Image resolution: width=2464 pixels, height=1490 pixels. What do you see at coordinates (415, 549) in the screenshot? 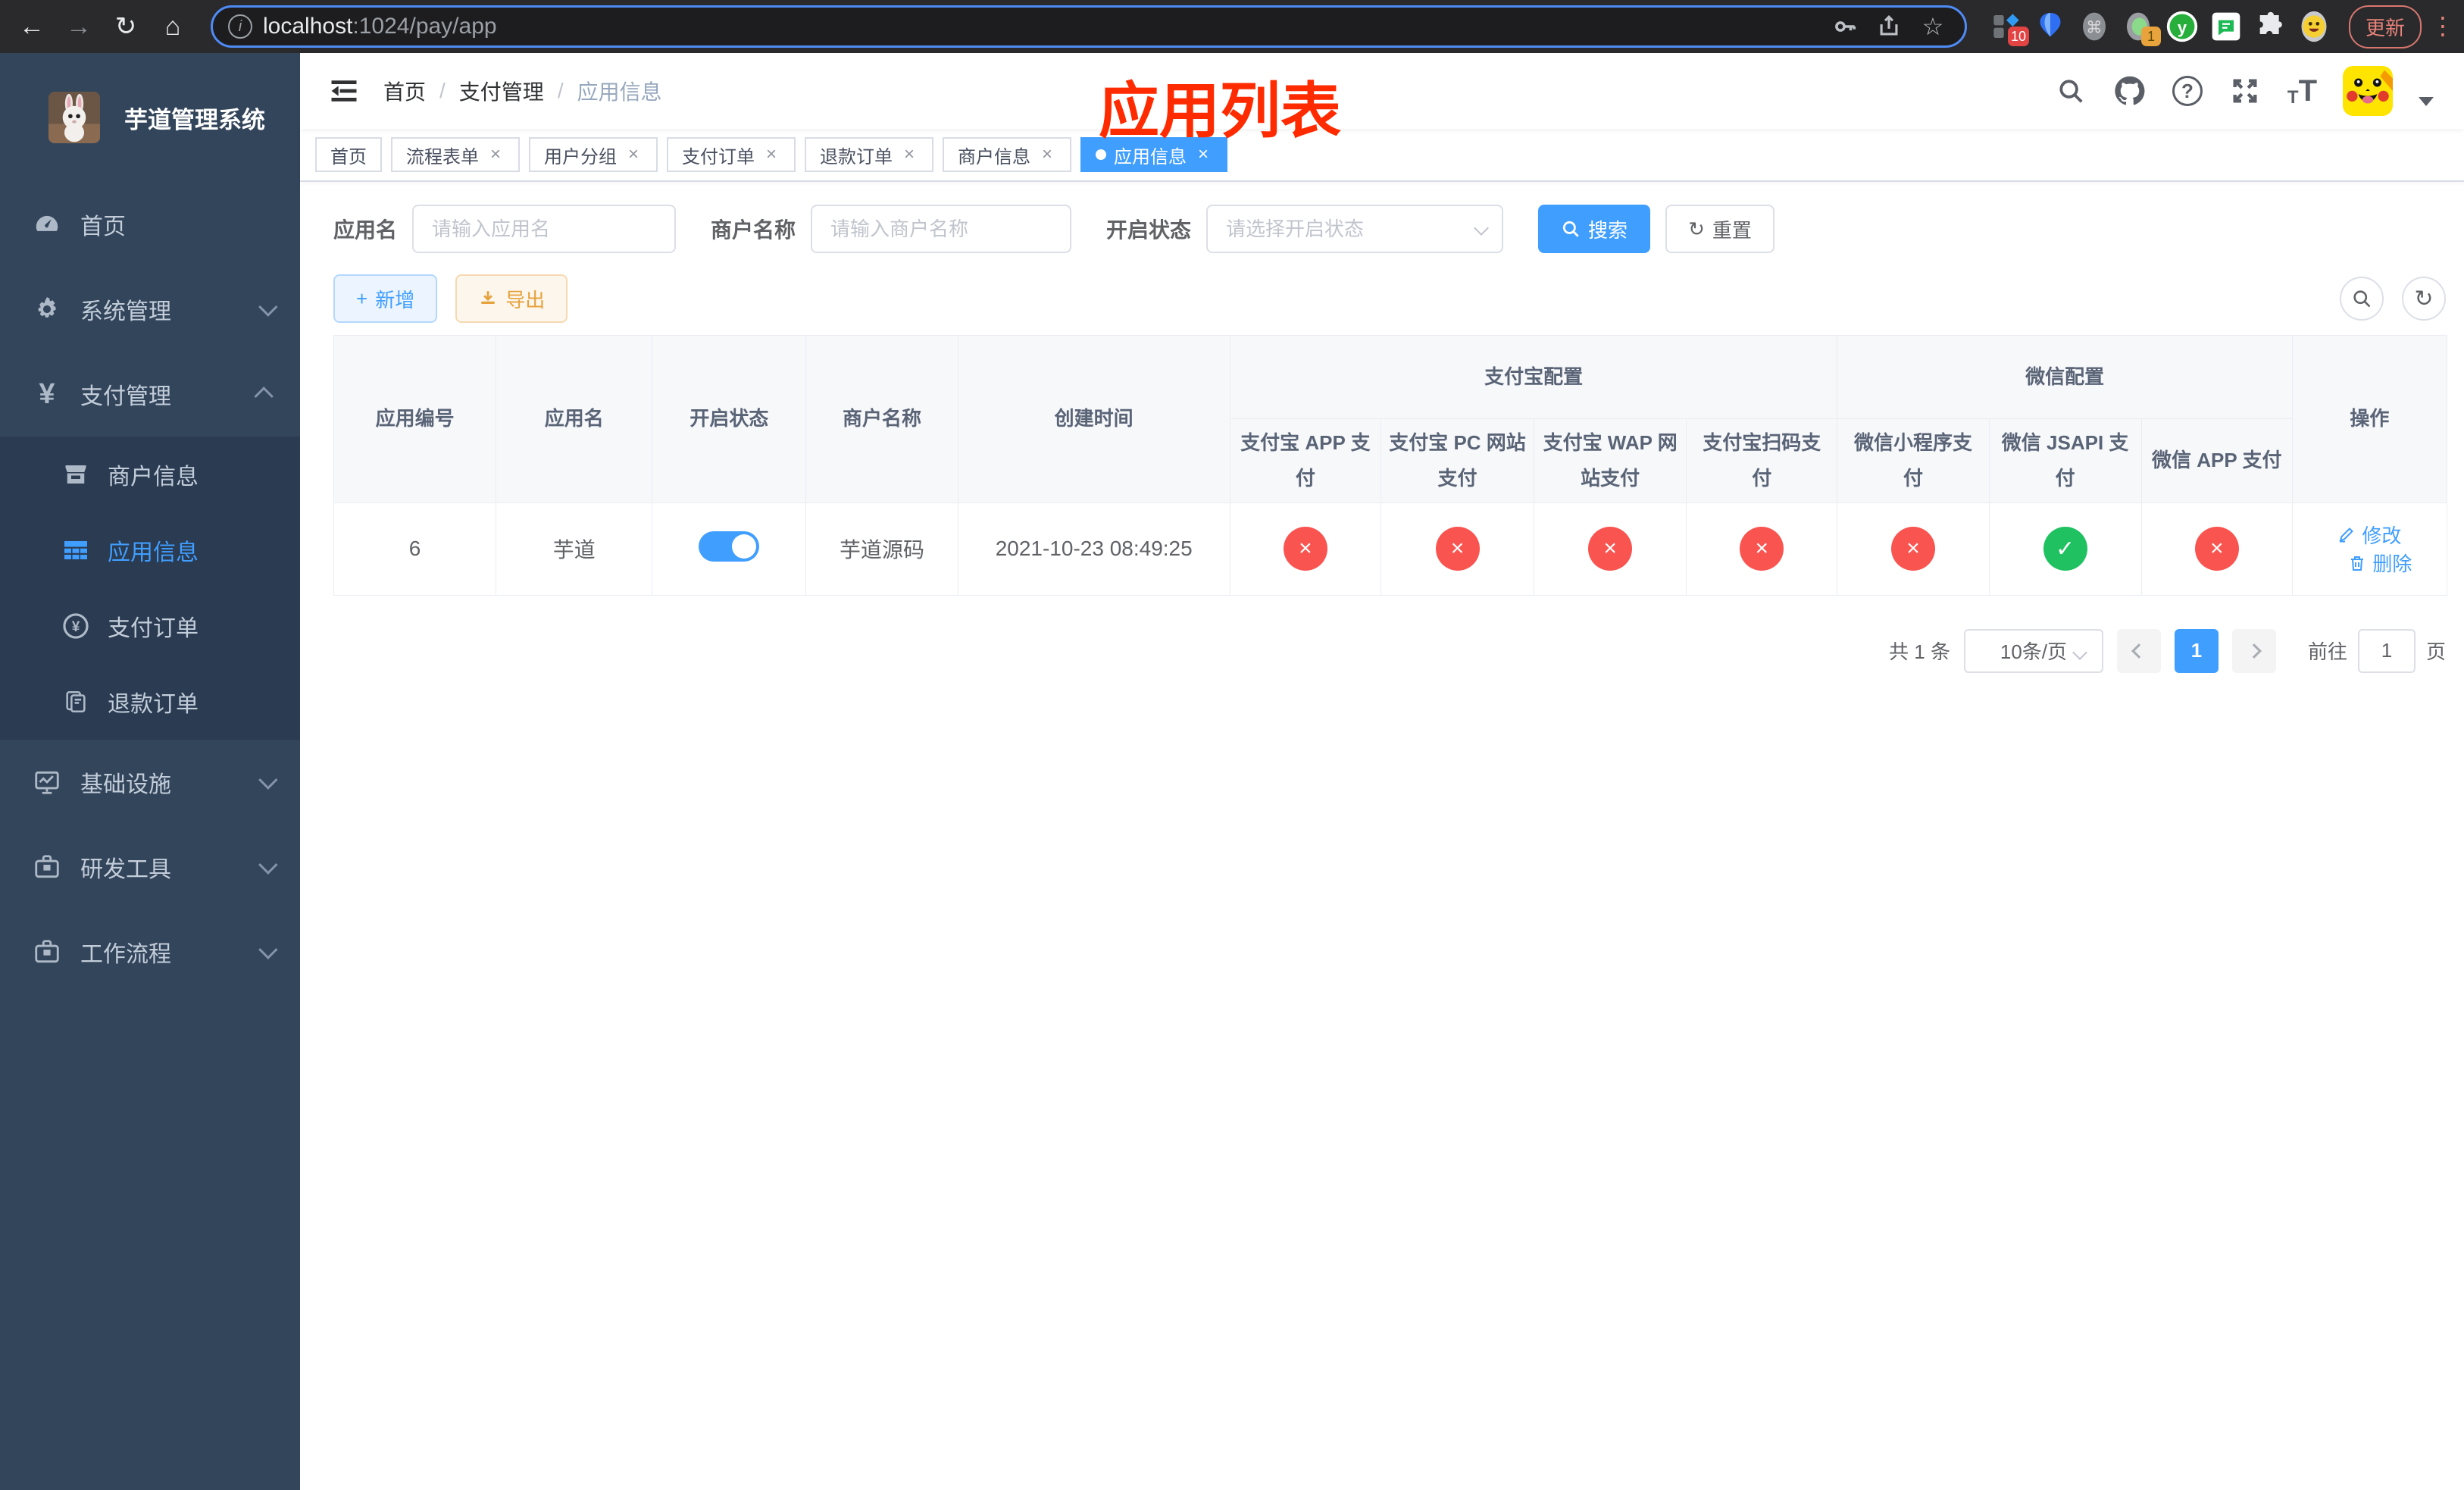
I see `cell-app-id: 6` at bounding box center [415, 549].